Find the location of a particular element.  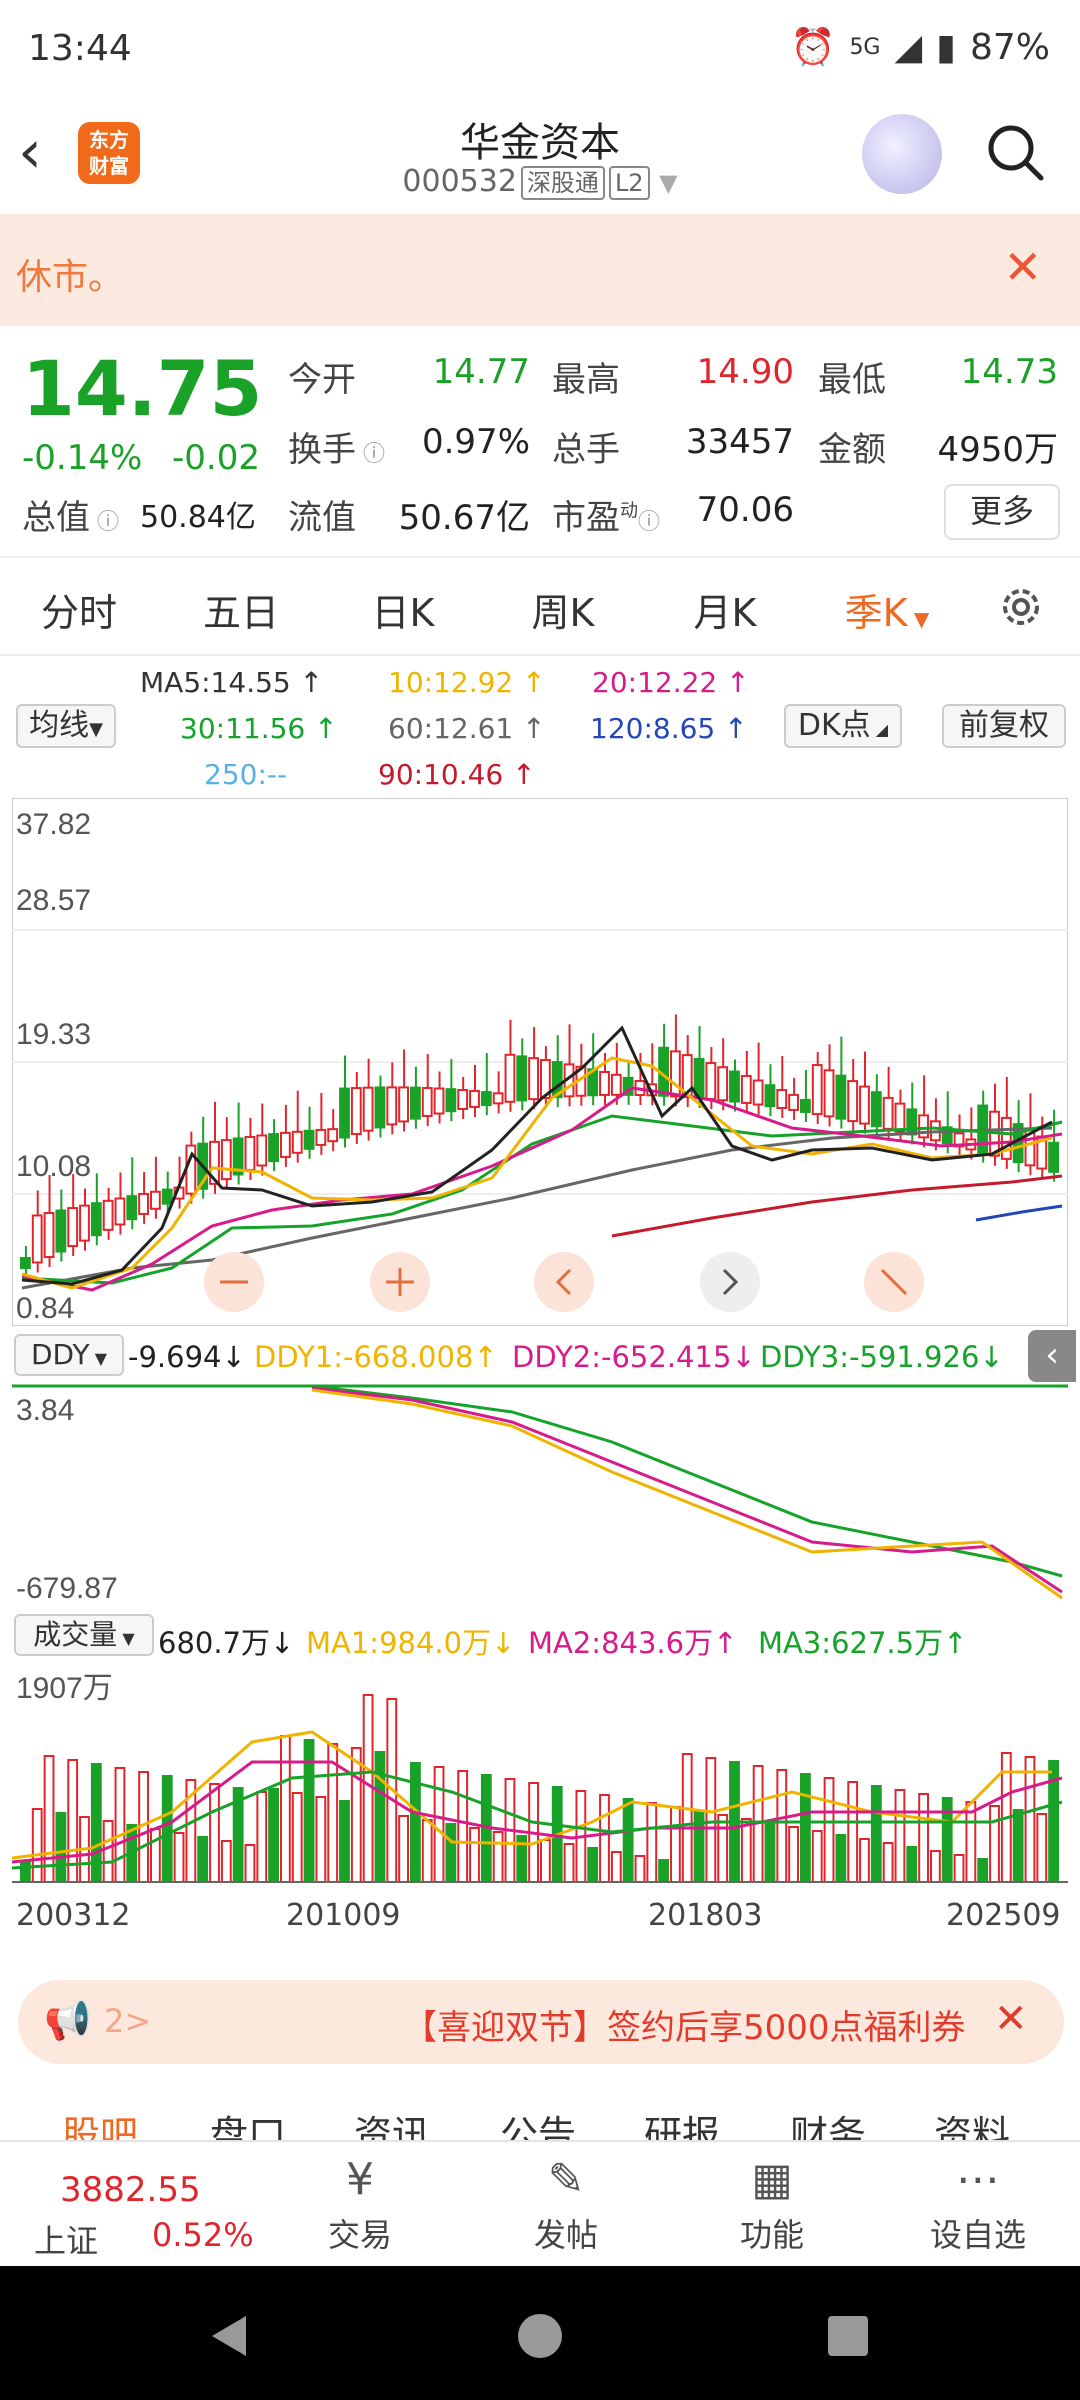

promo-banner: 📢 2> 【喜迎双节】签约后享5000点福利券 ✕ is located at coordinates (541, 2022).